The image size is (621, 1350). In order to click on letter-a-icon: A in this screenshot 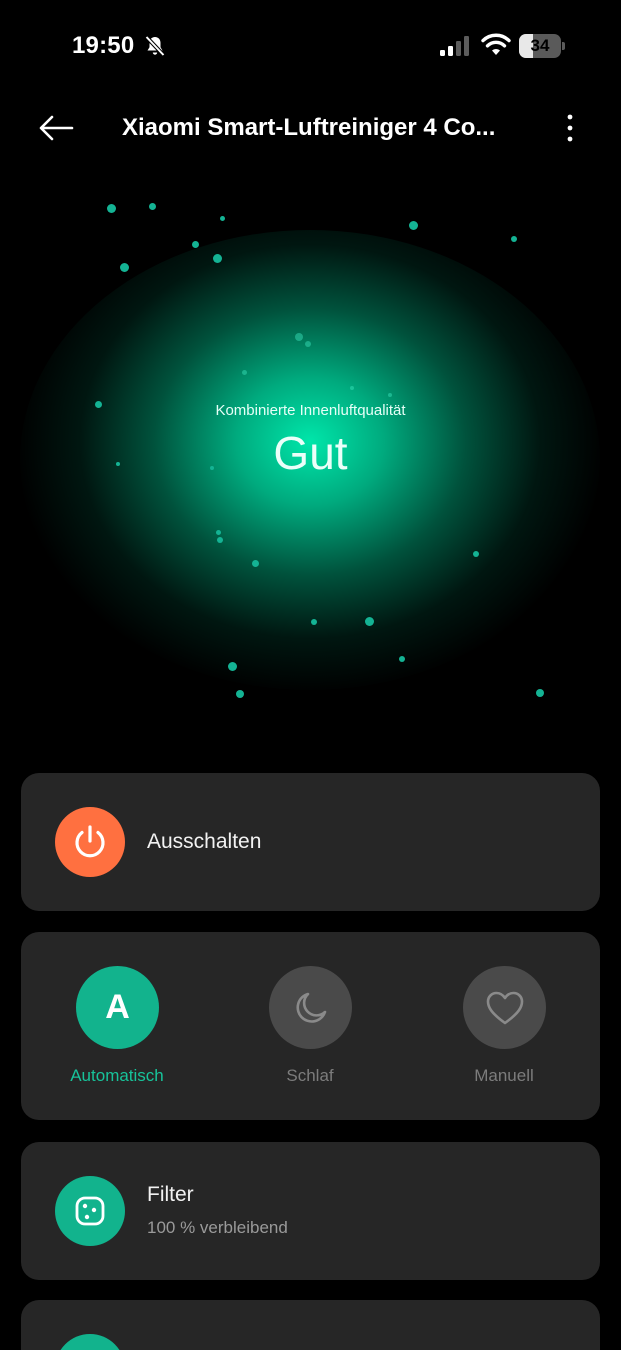, I will do `click(117, 1007)`.